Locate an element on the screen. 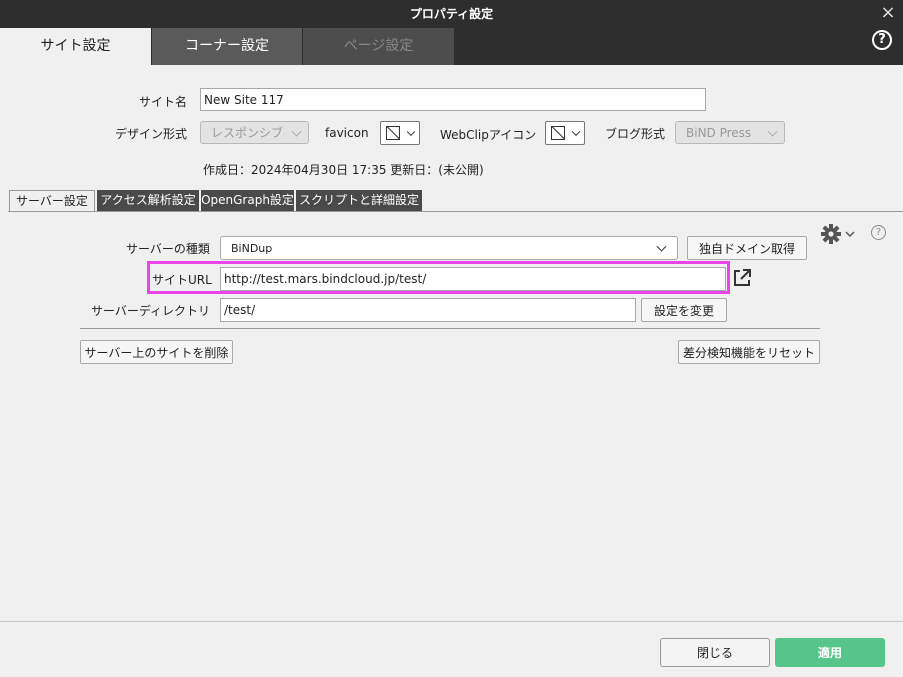 This screenshot has height=677, width=903. server-type-label: サーバーの種類 is located at coordinates (168, 249).